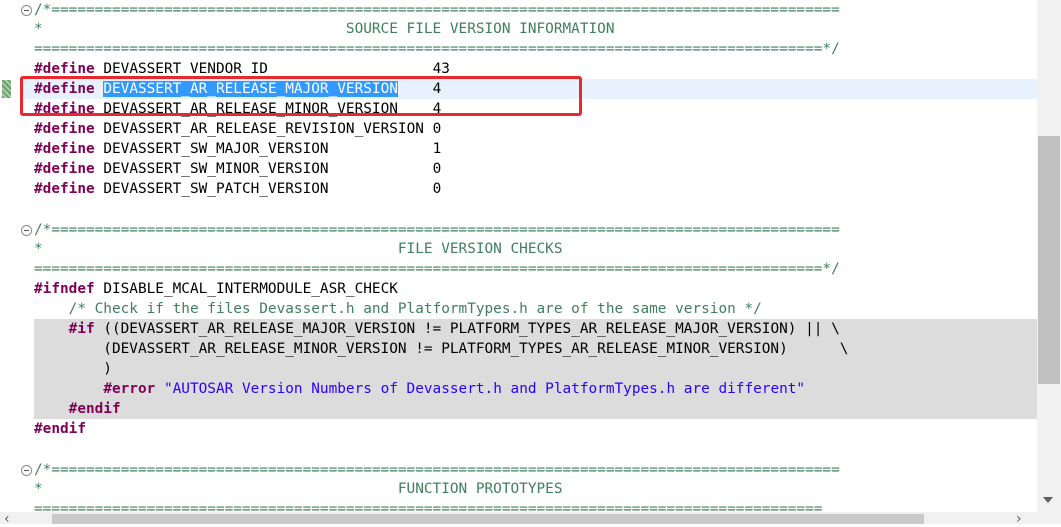  Describe the element at coordinates (324, 29) in the screenshot. I see `section-title: * SOURCE FILE VERSION INFORMATION` at that location.